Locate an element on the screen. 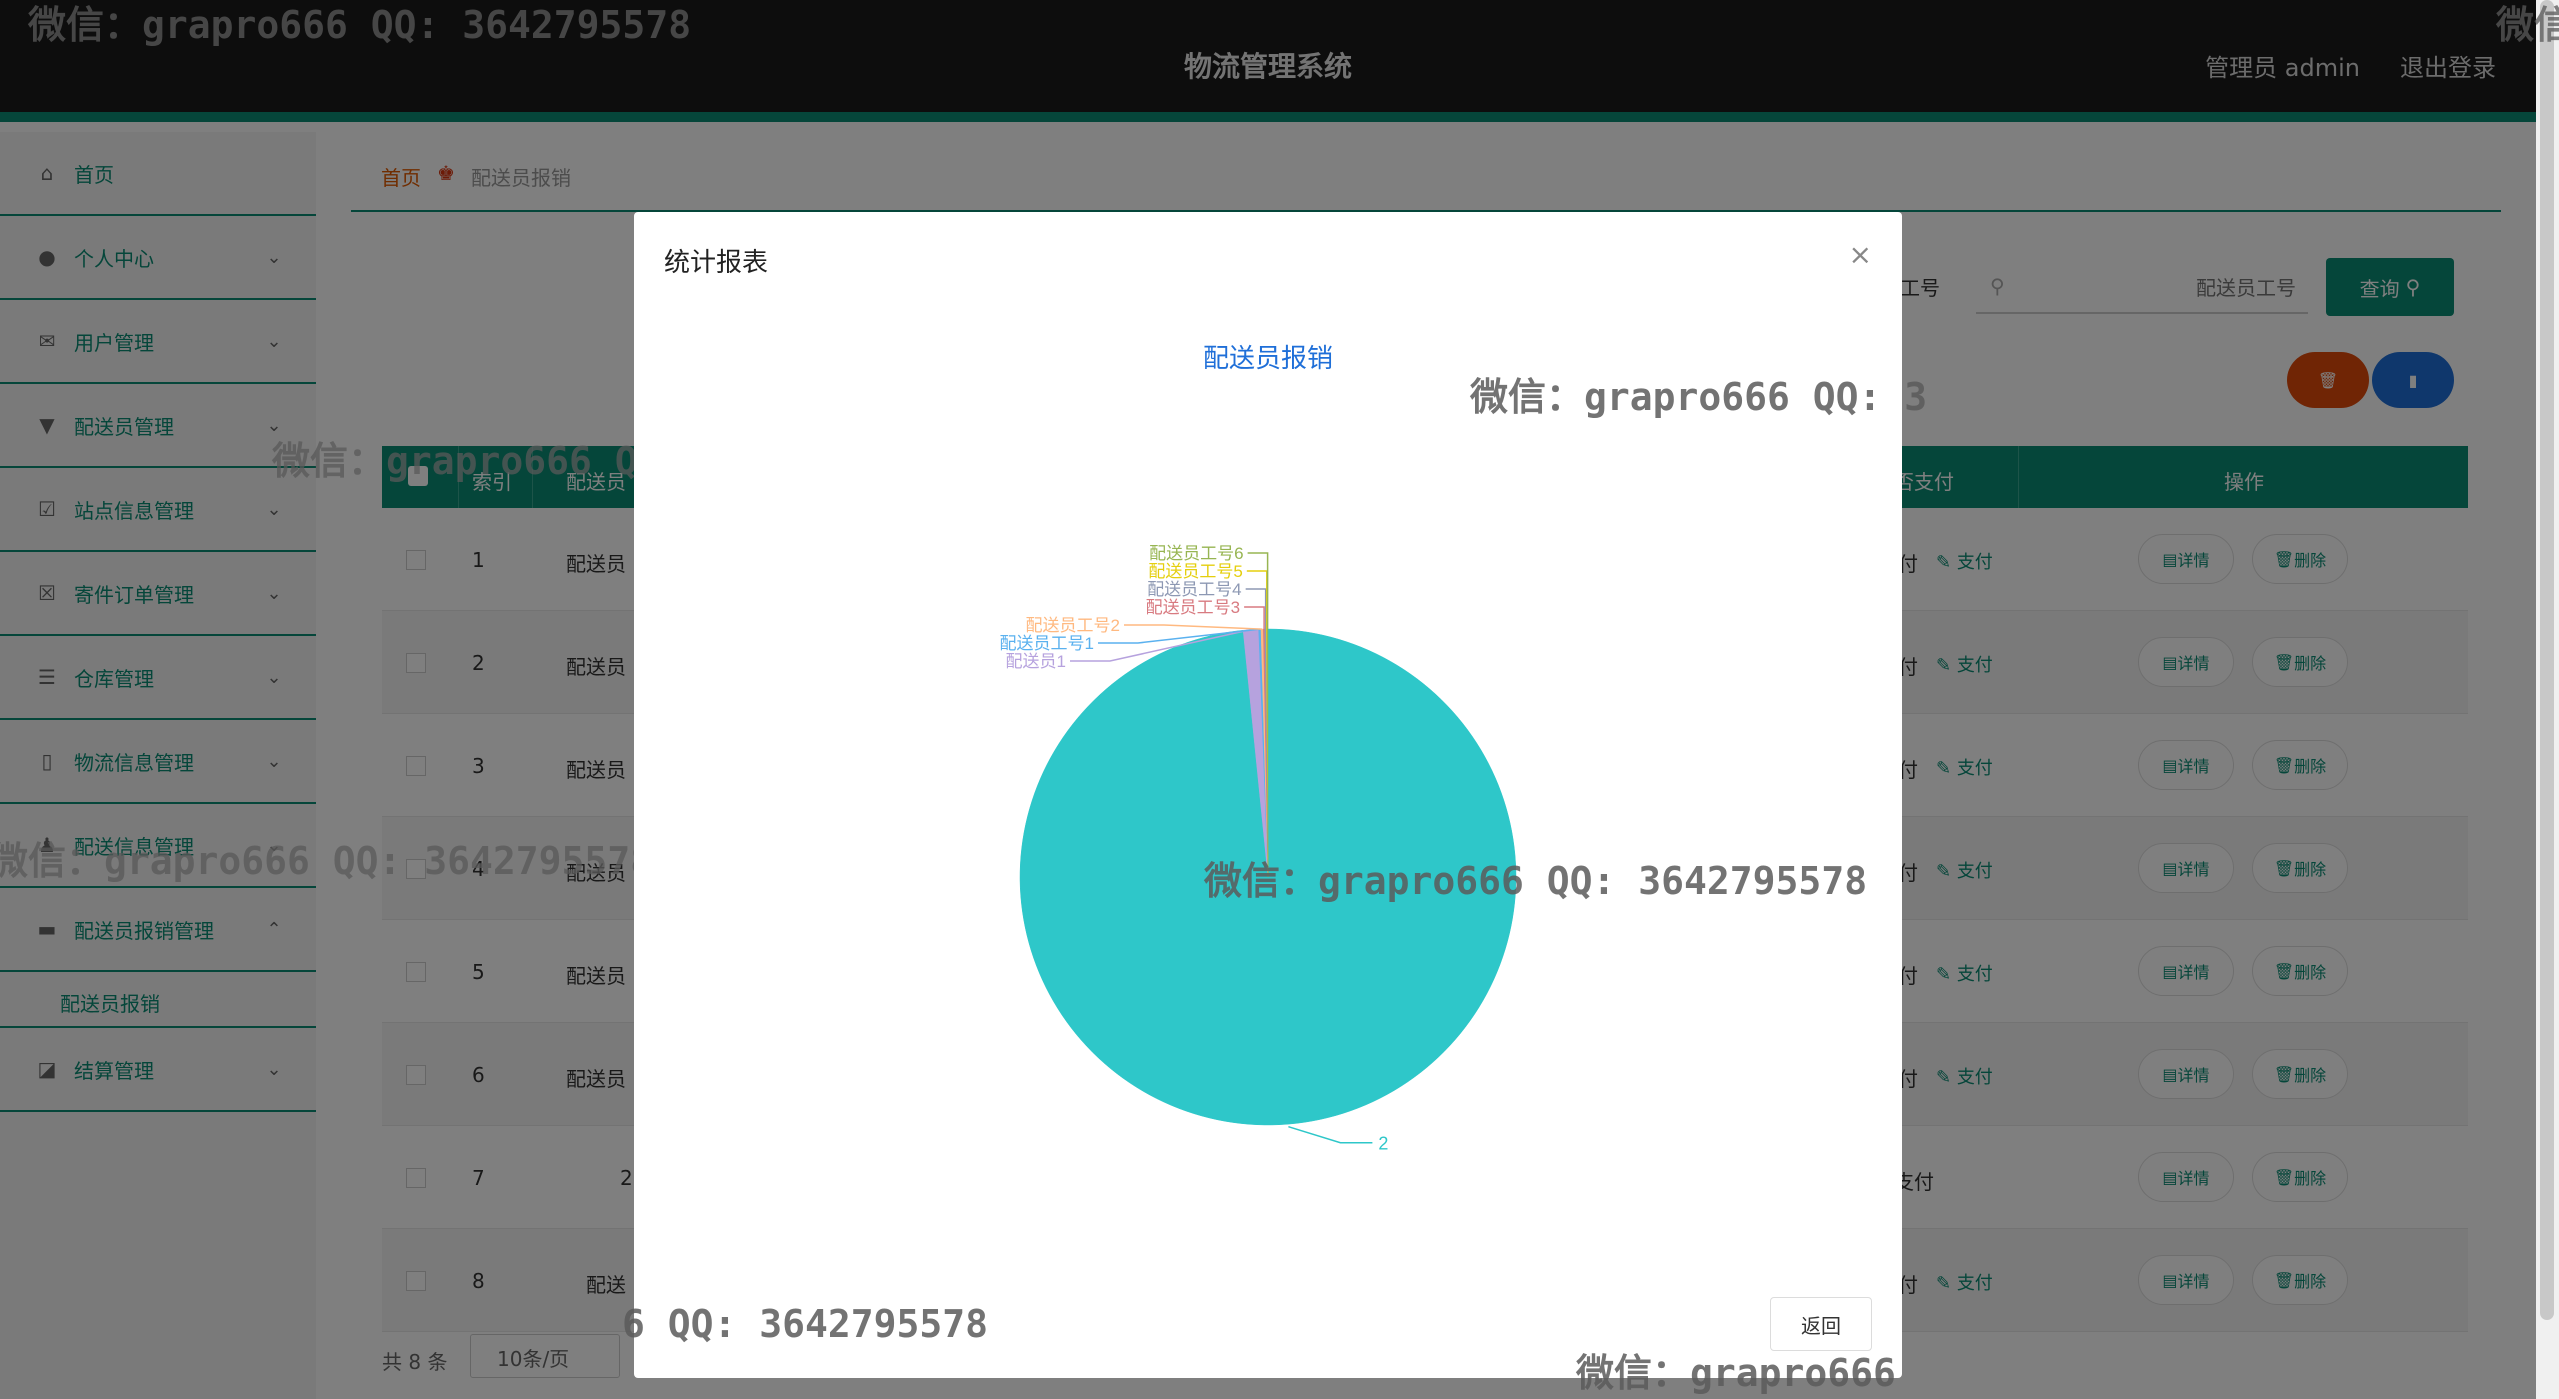 This screenshot has height=1399, width=2559. watermark-top-right: 微信 is located at coordinates (2527, 25).